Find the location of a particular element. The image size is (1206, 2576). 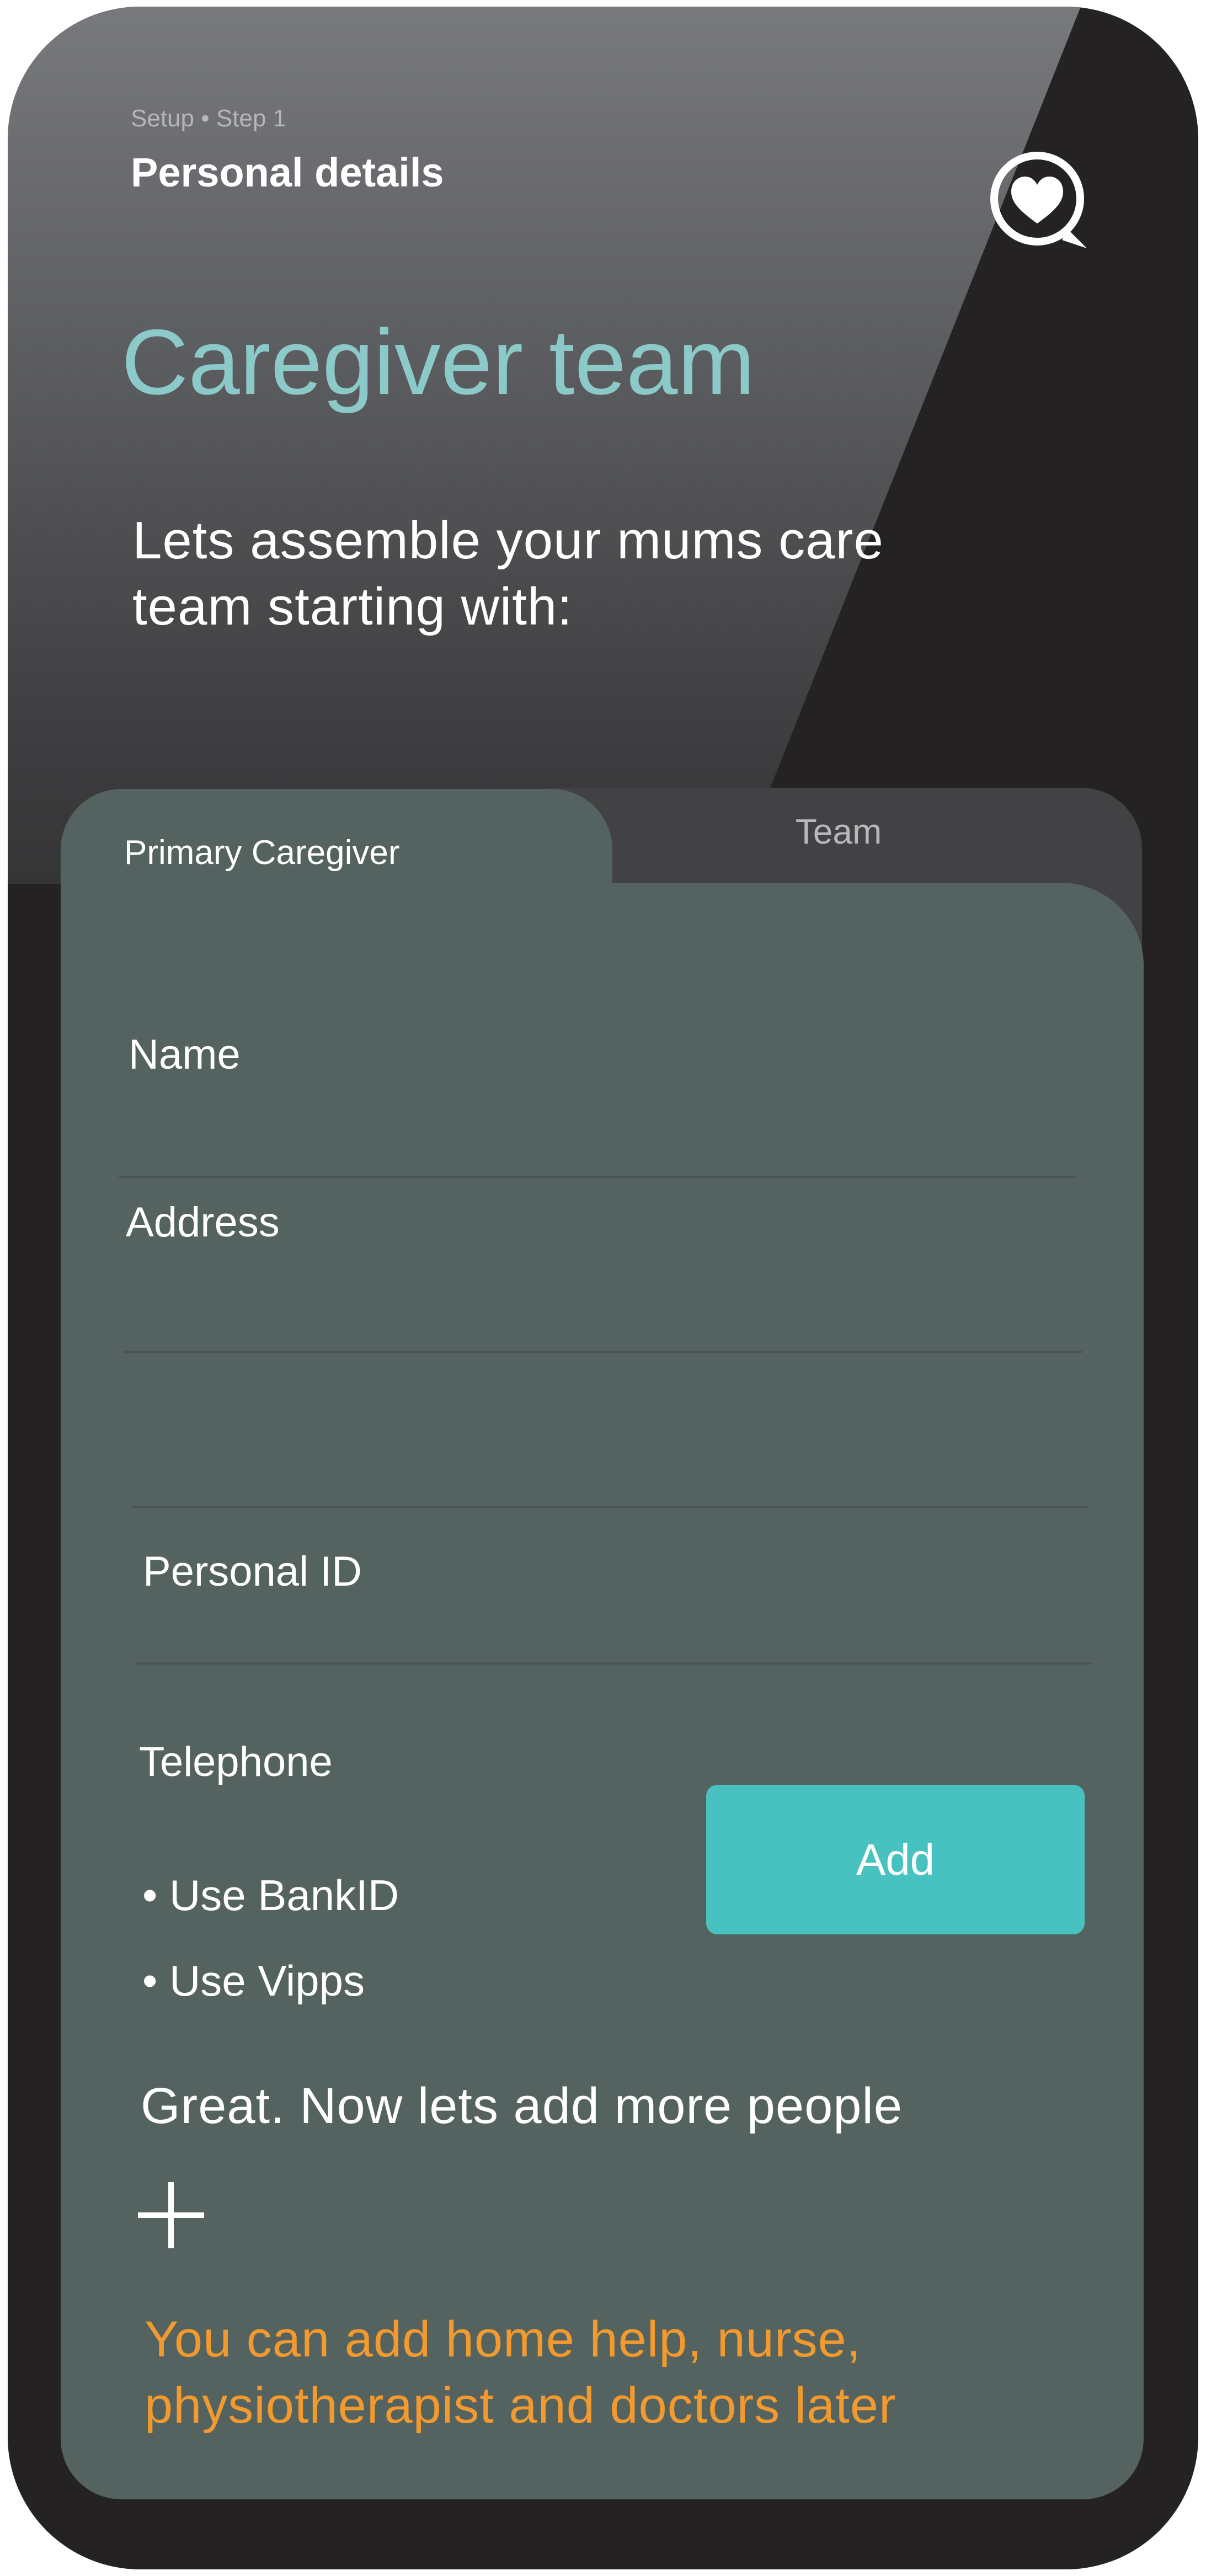

address-underline is located at coordinates (603, 1352).